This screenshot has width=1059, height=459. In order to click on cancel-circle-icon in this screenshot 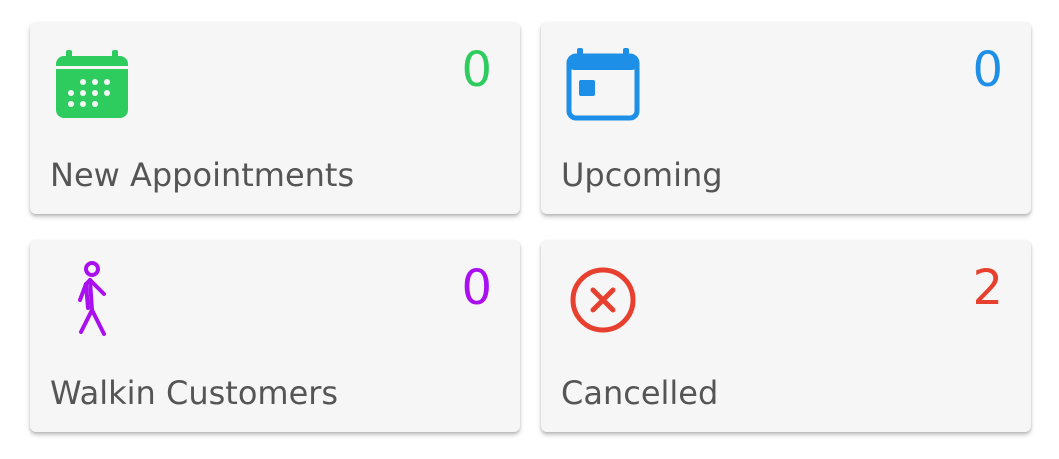, I will do `click(603, 300)`.